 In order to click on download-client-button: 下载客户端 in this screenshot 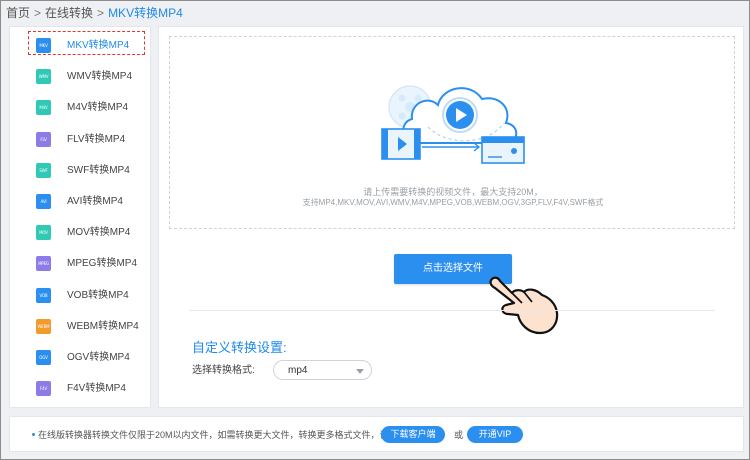, I will do `click(413, 434)`.